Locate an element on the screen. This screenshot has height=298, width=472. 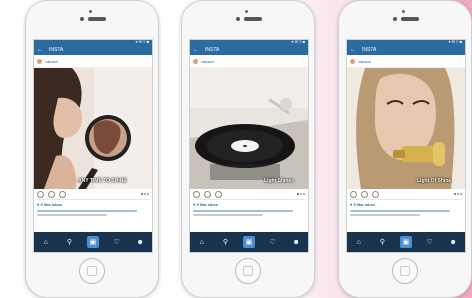
post-photo: Light Shines is located at coordinates (249, 128).